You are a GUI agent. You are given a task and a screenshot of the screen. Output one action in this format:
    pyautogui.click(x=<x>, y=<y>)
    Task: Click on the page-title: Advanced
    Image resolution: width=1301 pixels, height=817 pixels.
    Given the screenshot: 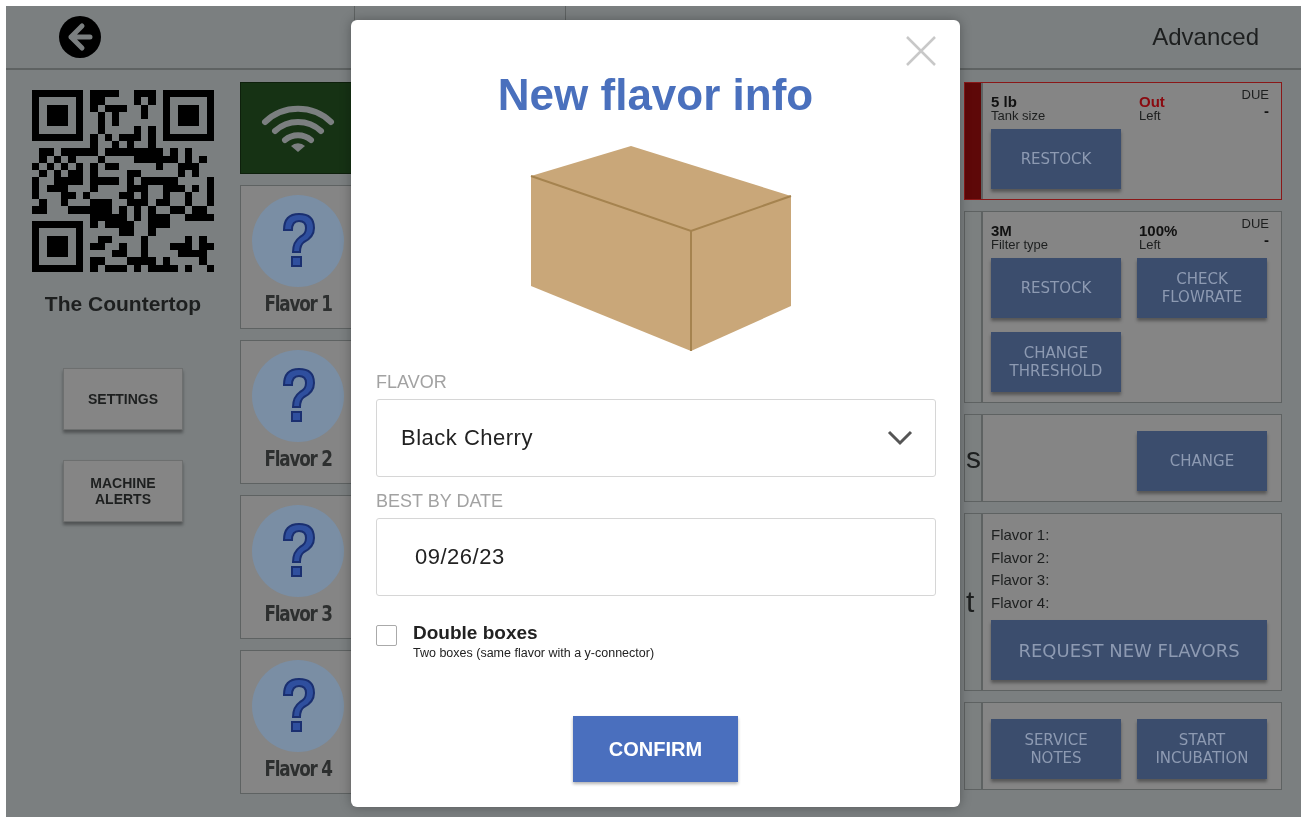 What is the action you would take?
    pyautogui.click(x=1205, y=37)
    